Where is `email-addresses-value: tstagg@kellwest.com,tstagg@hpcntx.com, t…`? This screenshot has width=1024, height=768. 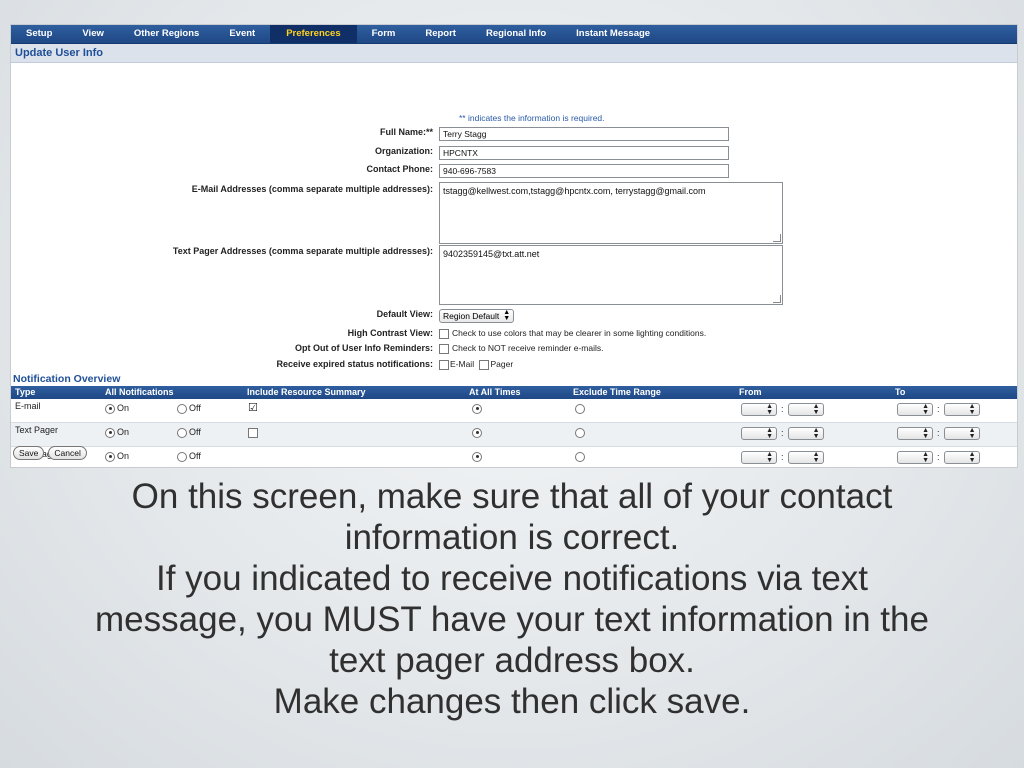
email-addresses-value: tstagg@kellwest.com,tstagg@hpcntx.com, t… is located at coordinates (574, 191).